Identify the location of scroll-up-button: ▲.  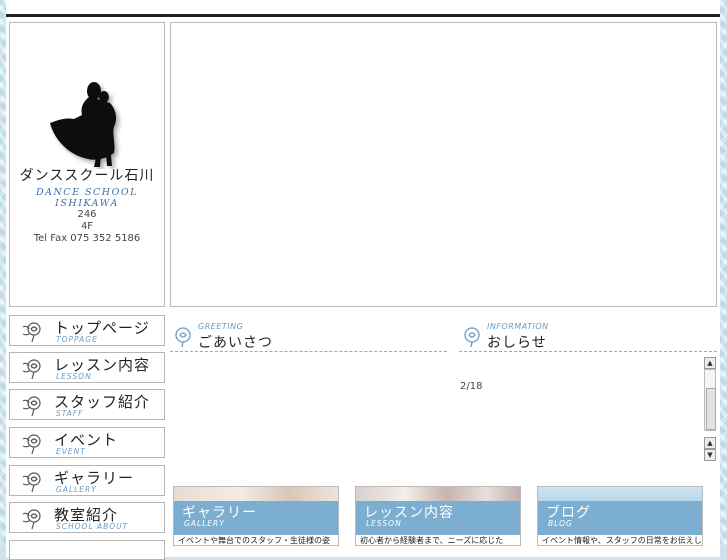
(710, 363).